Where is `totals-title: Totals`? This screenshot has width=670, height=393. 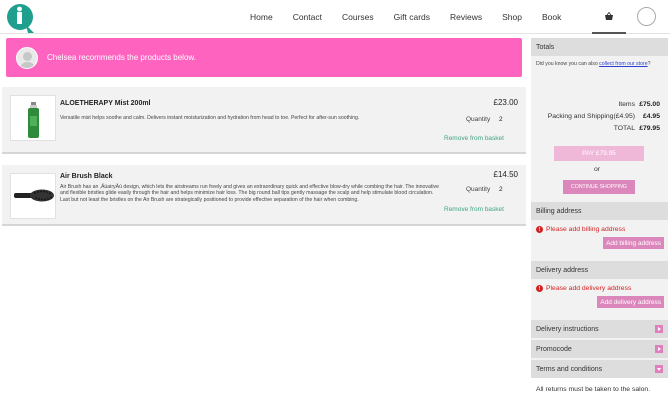
totals-title: Totals is located at coordinates (545, 47).